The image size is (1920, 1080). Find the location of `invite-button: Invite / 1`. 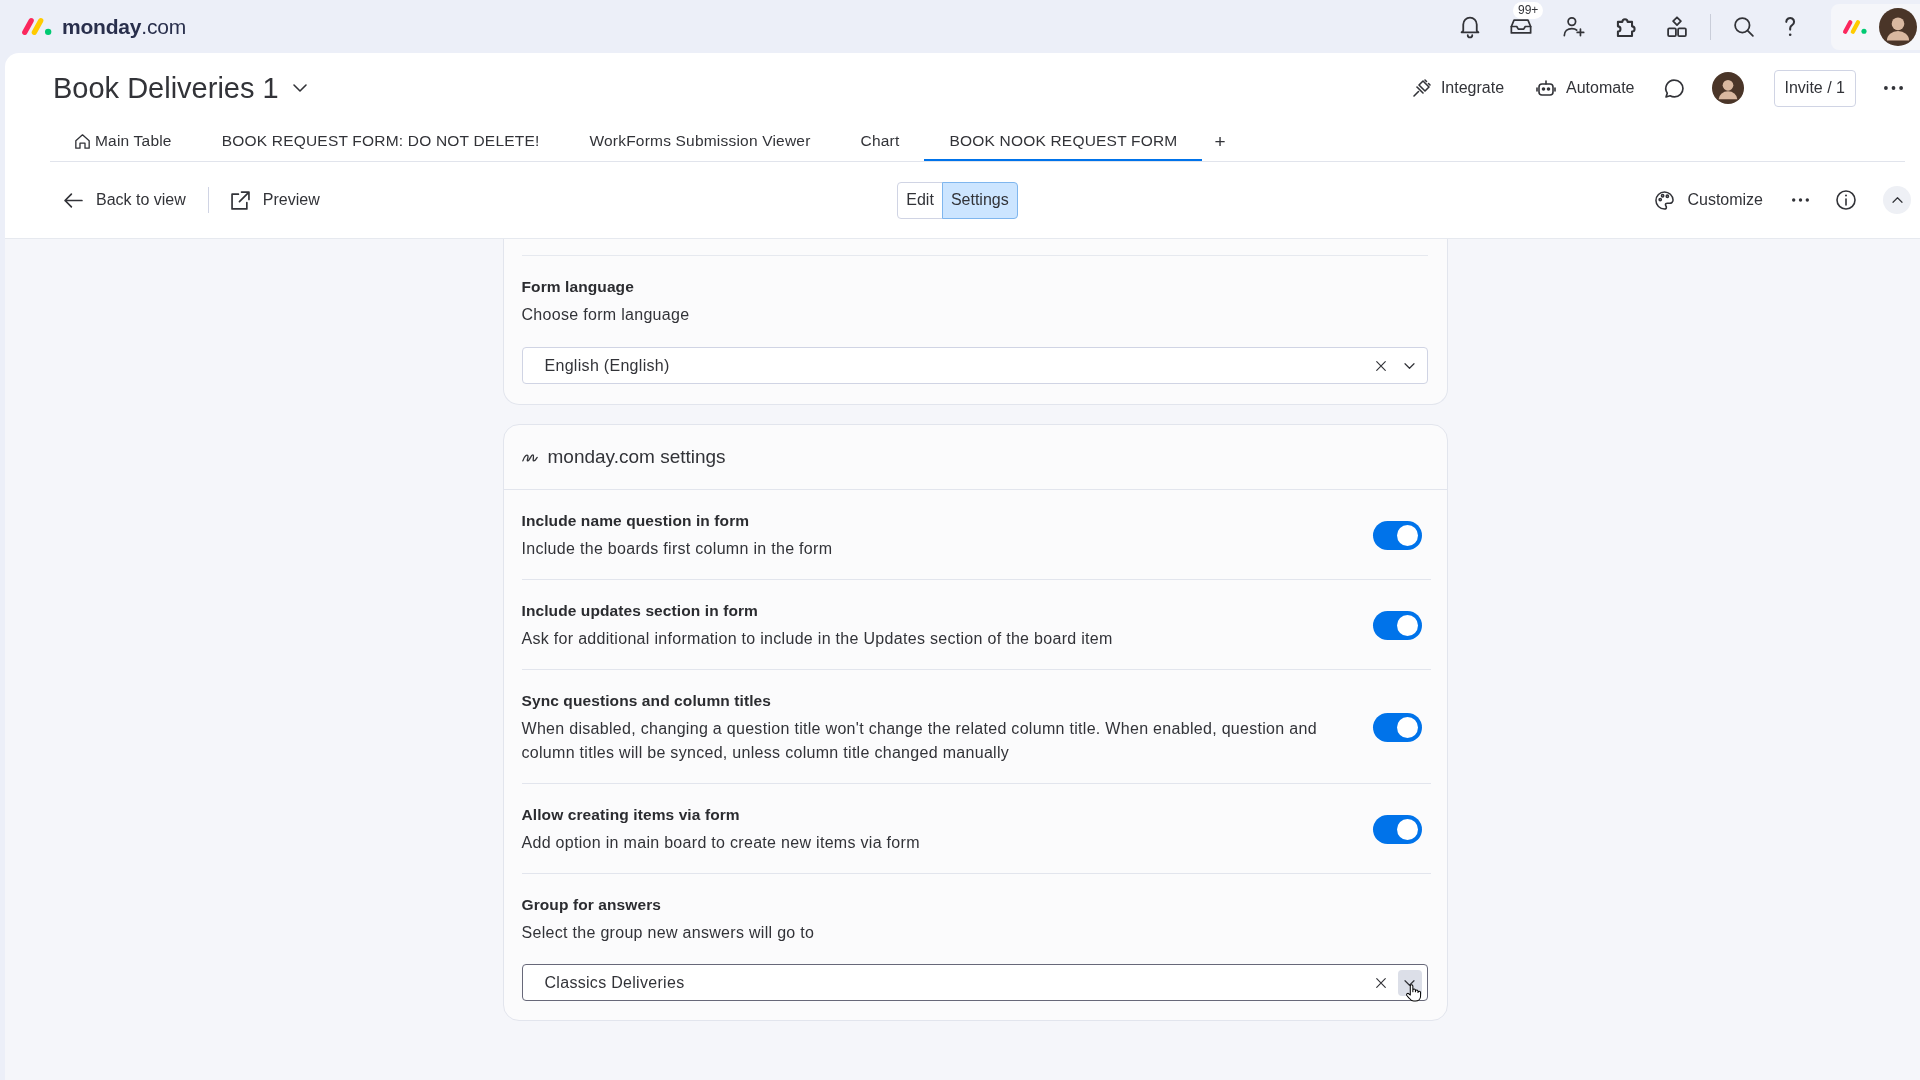

invite-button: Invite / 1 is located at coordinates (1814, 88).